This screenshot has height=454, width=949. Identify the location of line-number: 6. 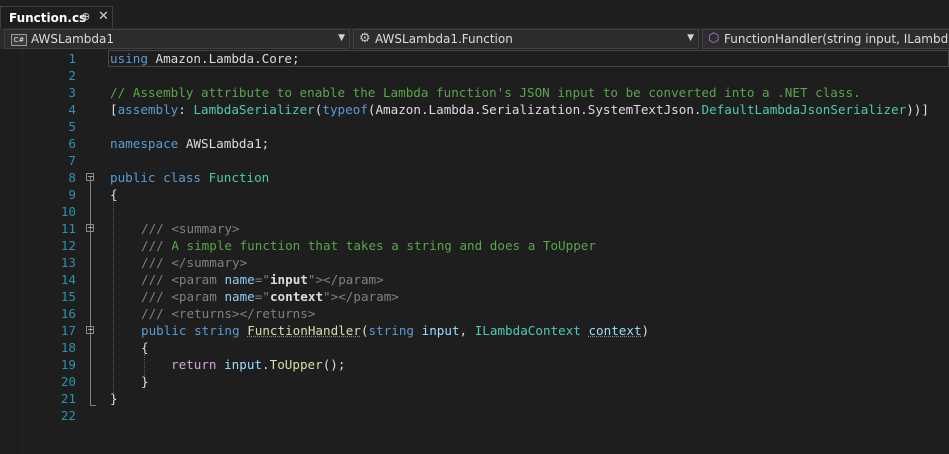
(72, 143).